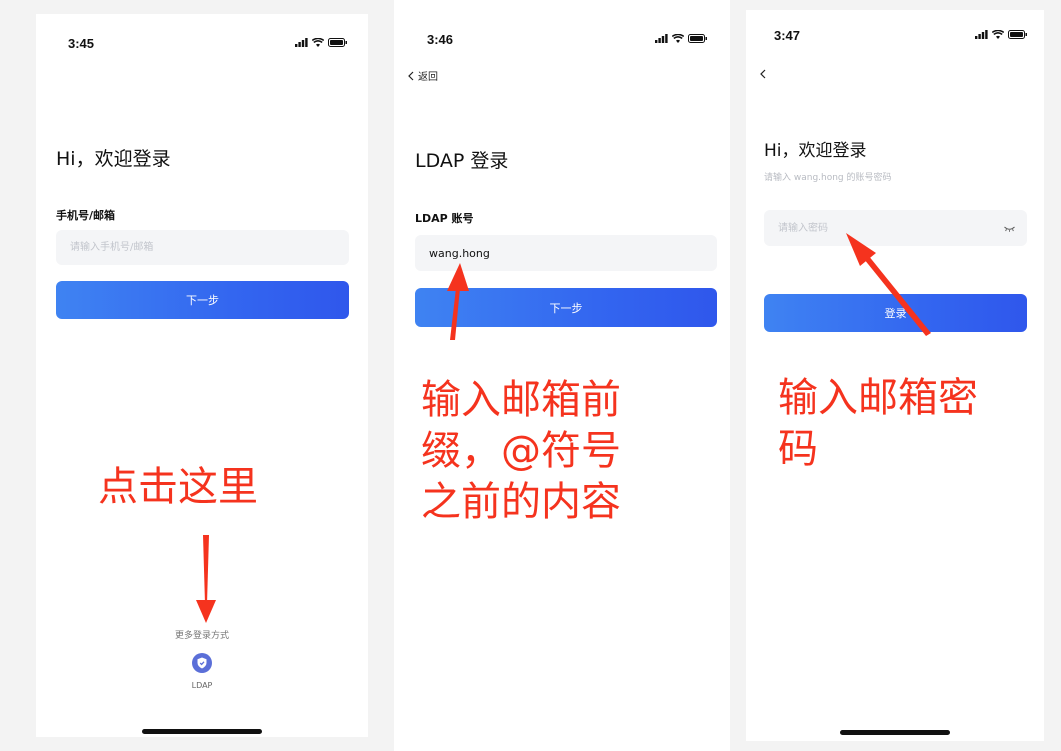  Describe the element at coordinates (206, 579) in the screenshot. I see `arrow-down-to-ldap` at that location.